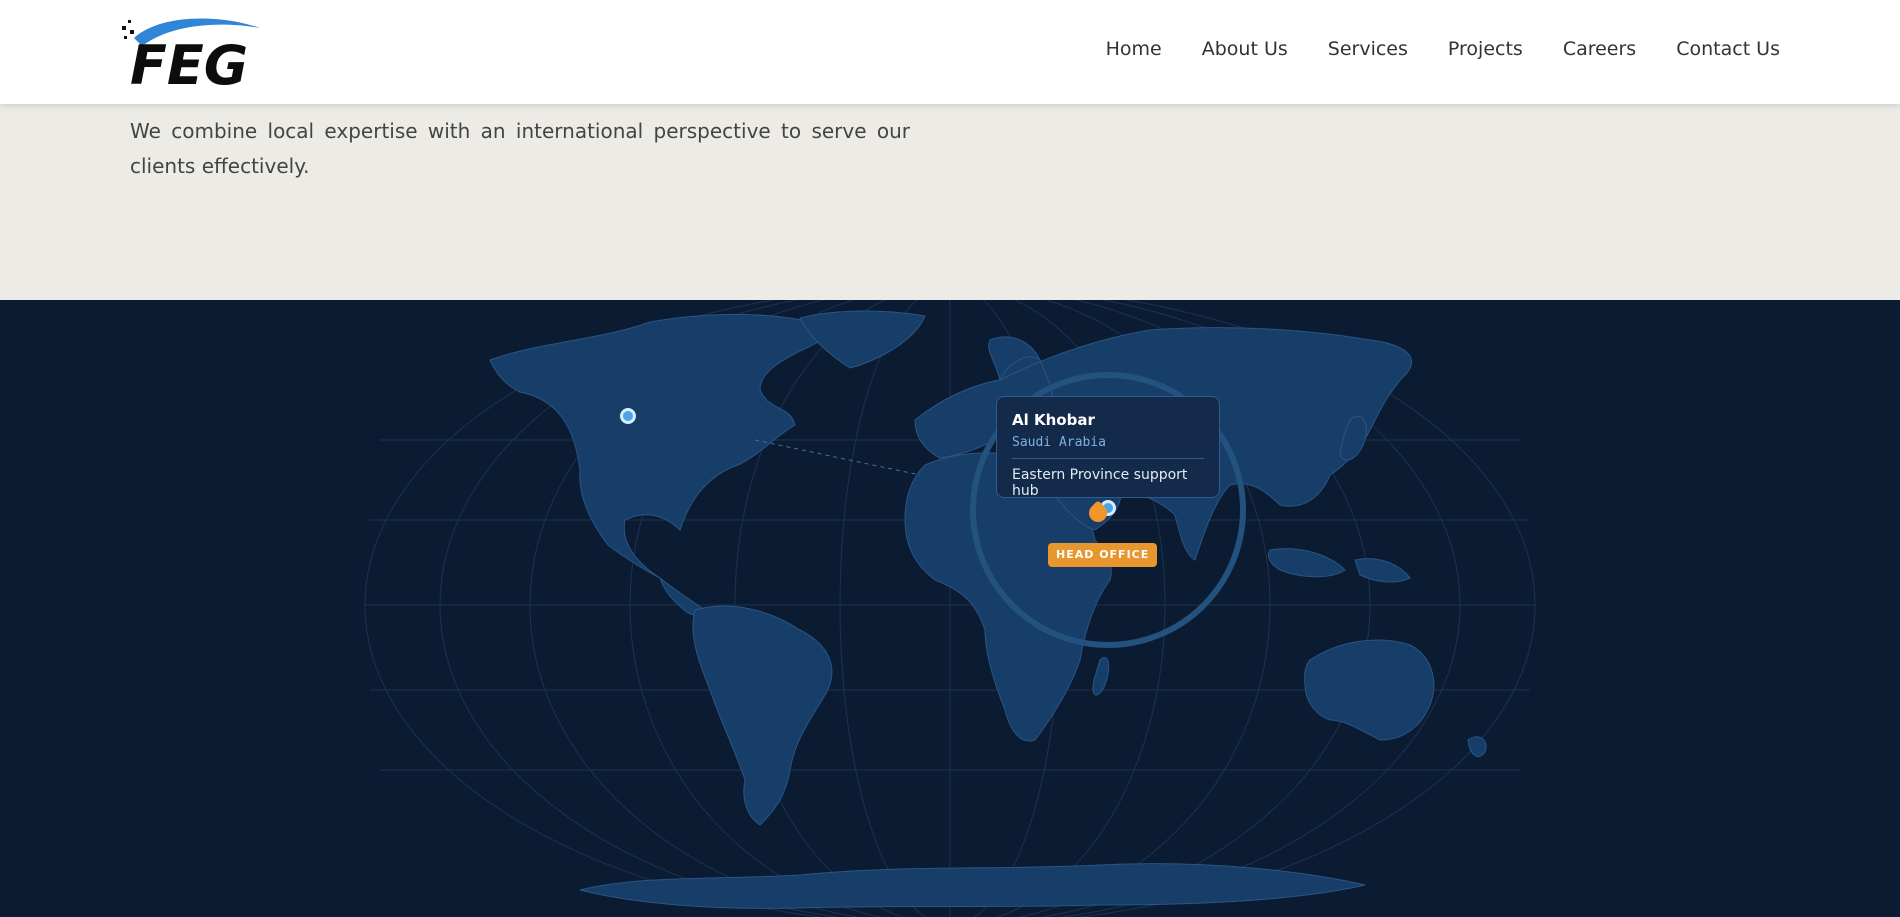 This screenshot has height=917, width=1900. Describe the element at coordinates (628, 416) in the screenshot. I see `location-pin-north-america` at that location.